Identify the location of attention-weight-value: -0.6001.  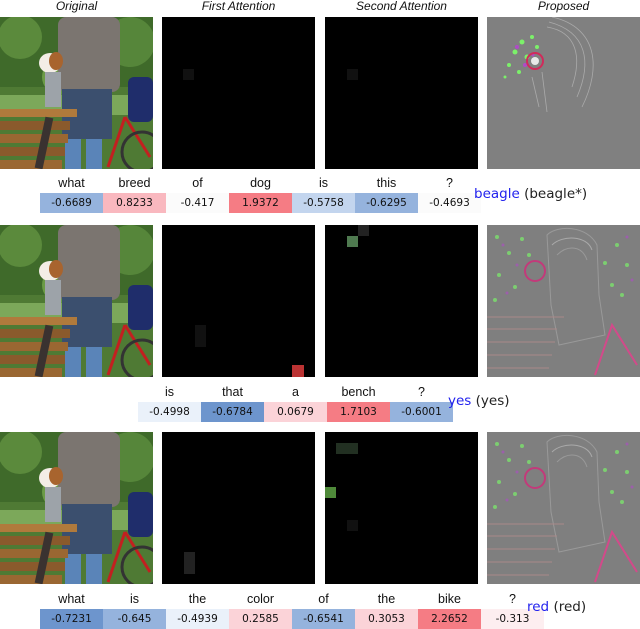
(421, 412).